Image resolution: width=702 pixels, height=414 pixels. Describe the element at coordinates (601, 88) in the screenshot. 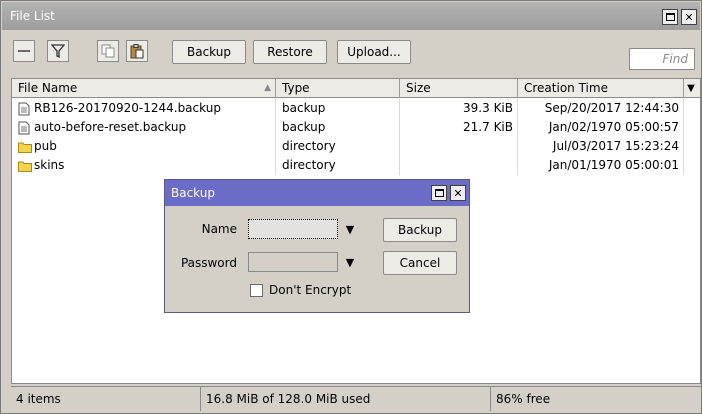

I see `column-header-creation-time: Creation Time` at that location.